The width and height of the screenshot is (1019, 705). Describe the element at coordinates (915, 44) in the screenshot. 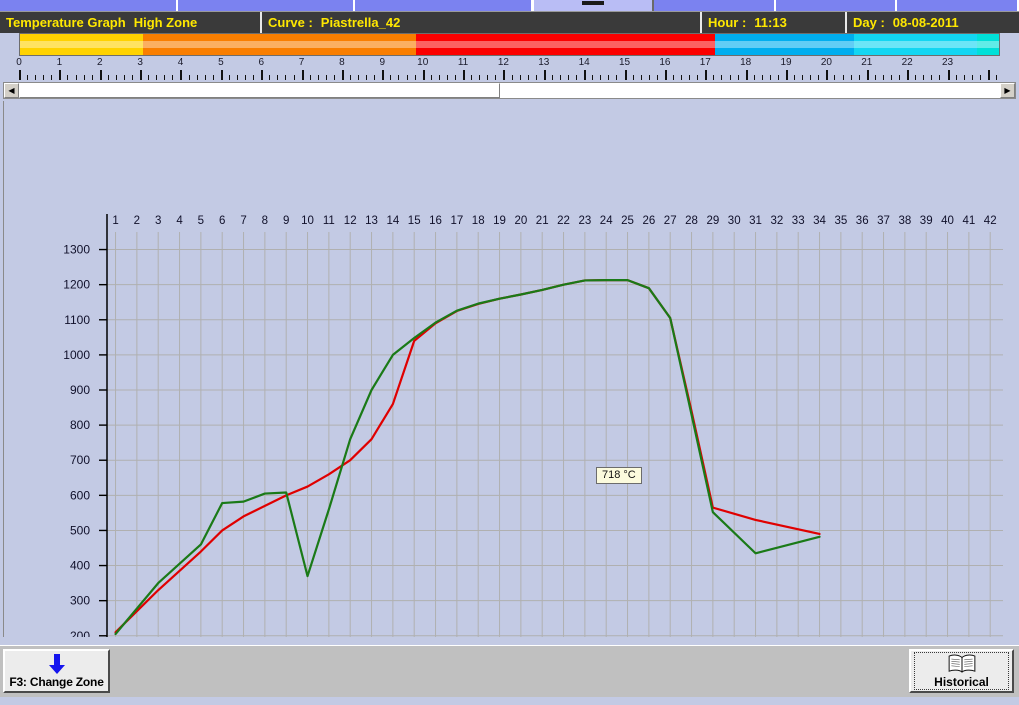

I see `band-segment-cyan` at that location.